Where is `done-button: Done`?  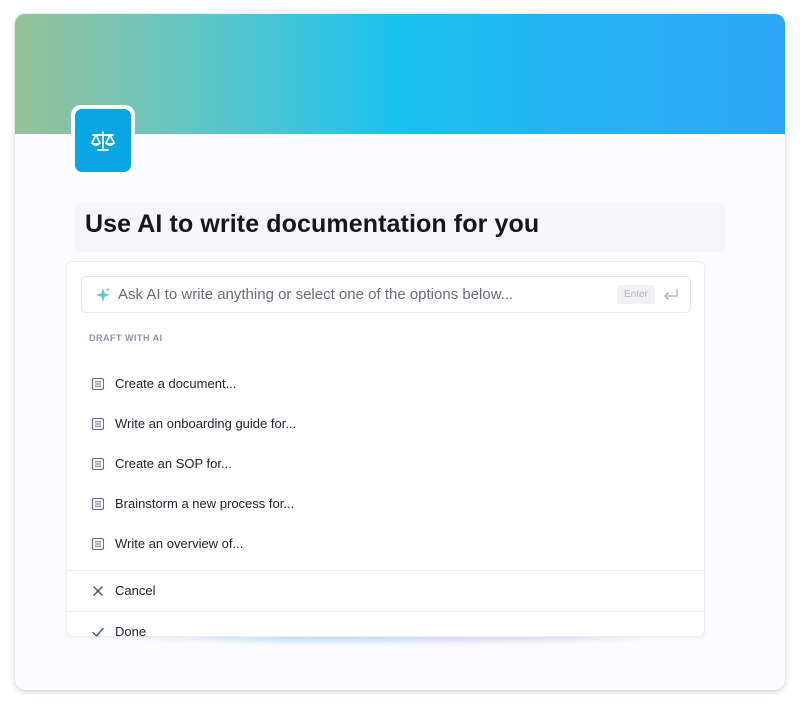
done-button: Done is located at coordinates (385, 632).